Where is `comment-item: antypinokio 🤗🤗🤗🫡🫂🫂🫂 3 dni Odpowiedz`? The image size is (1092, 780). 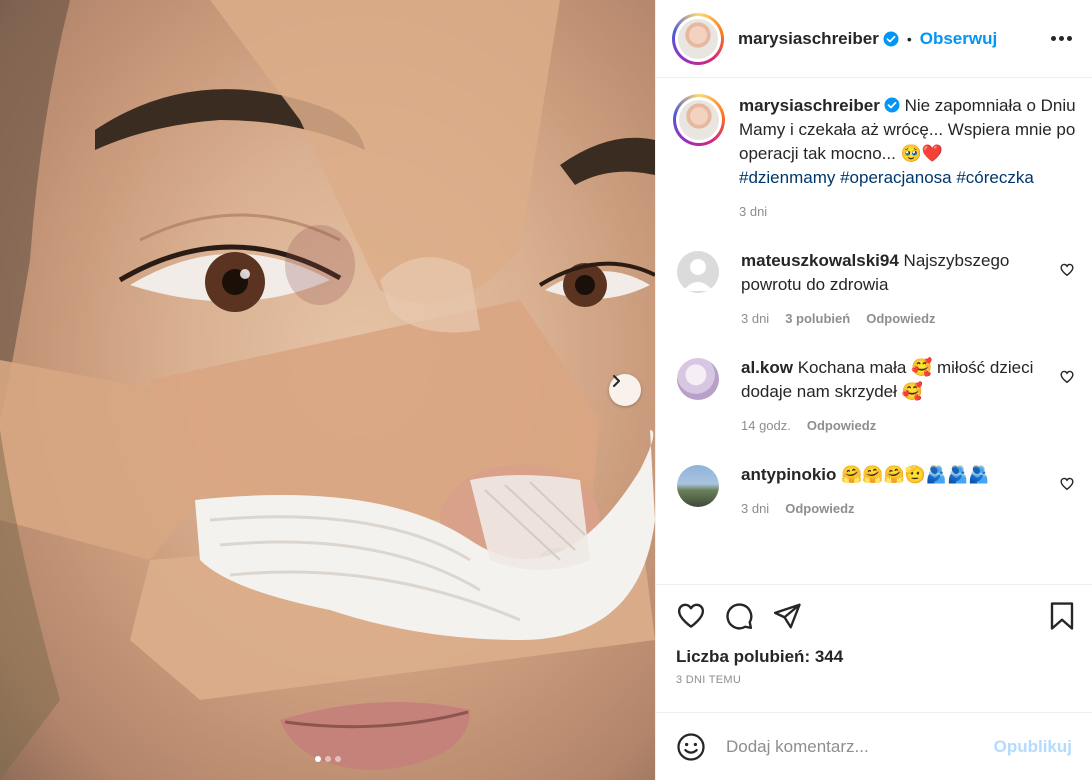 comment-item: antypinokio 🤗🤗🤗🫡🫂🫂🫂 3 dni Odpowiedz is located at coordinates (874, 489).